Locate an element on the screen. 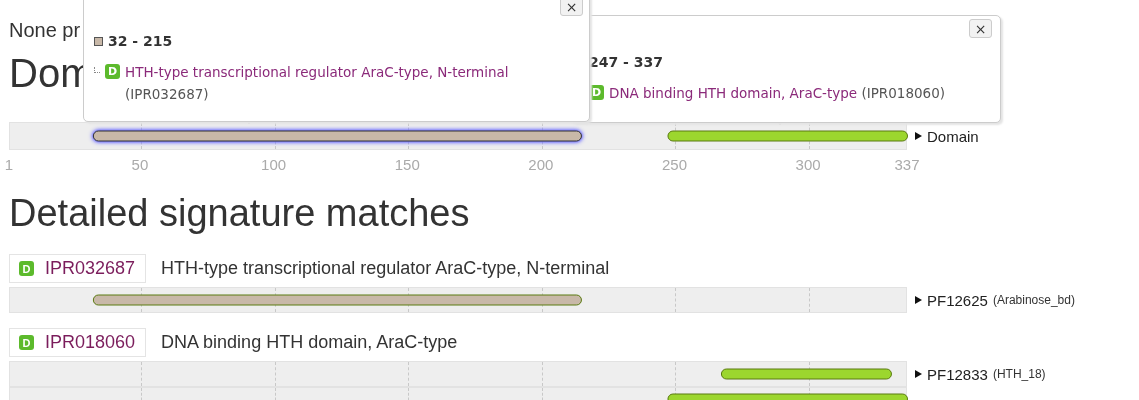 Image resolution: width=1139 pixels, height=400 pixels. square-icon is located at coordinates (98, 41).